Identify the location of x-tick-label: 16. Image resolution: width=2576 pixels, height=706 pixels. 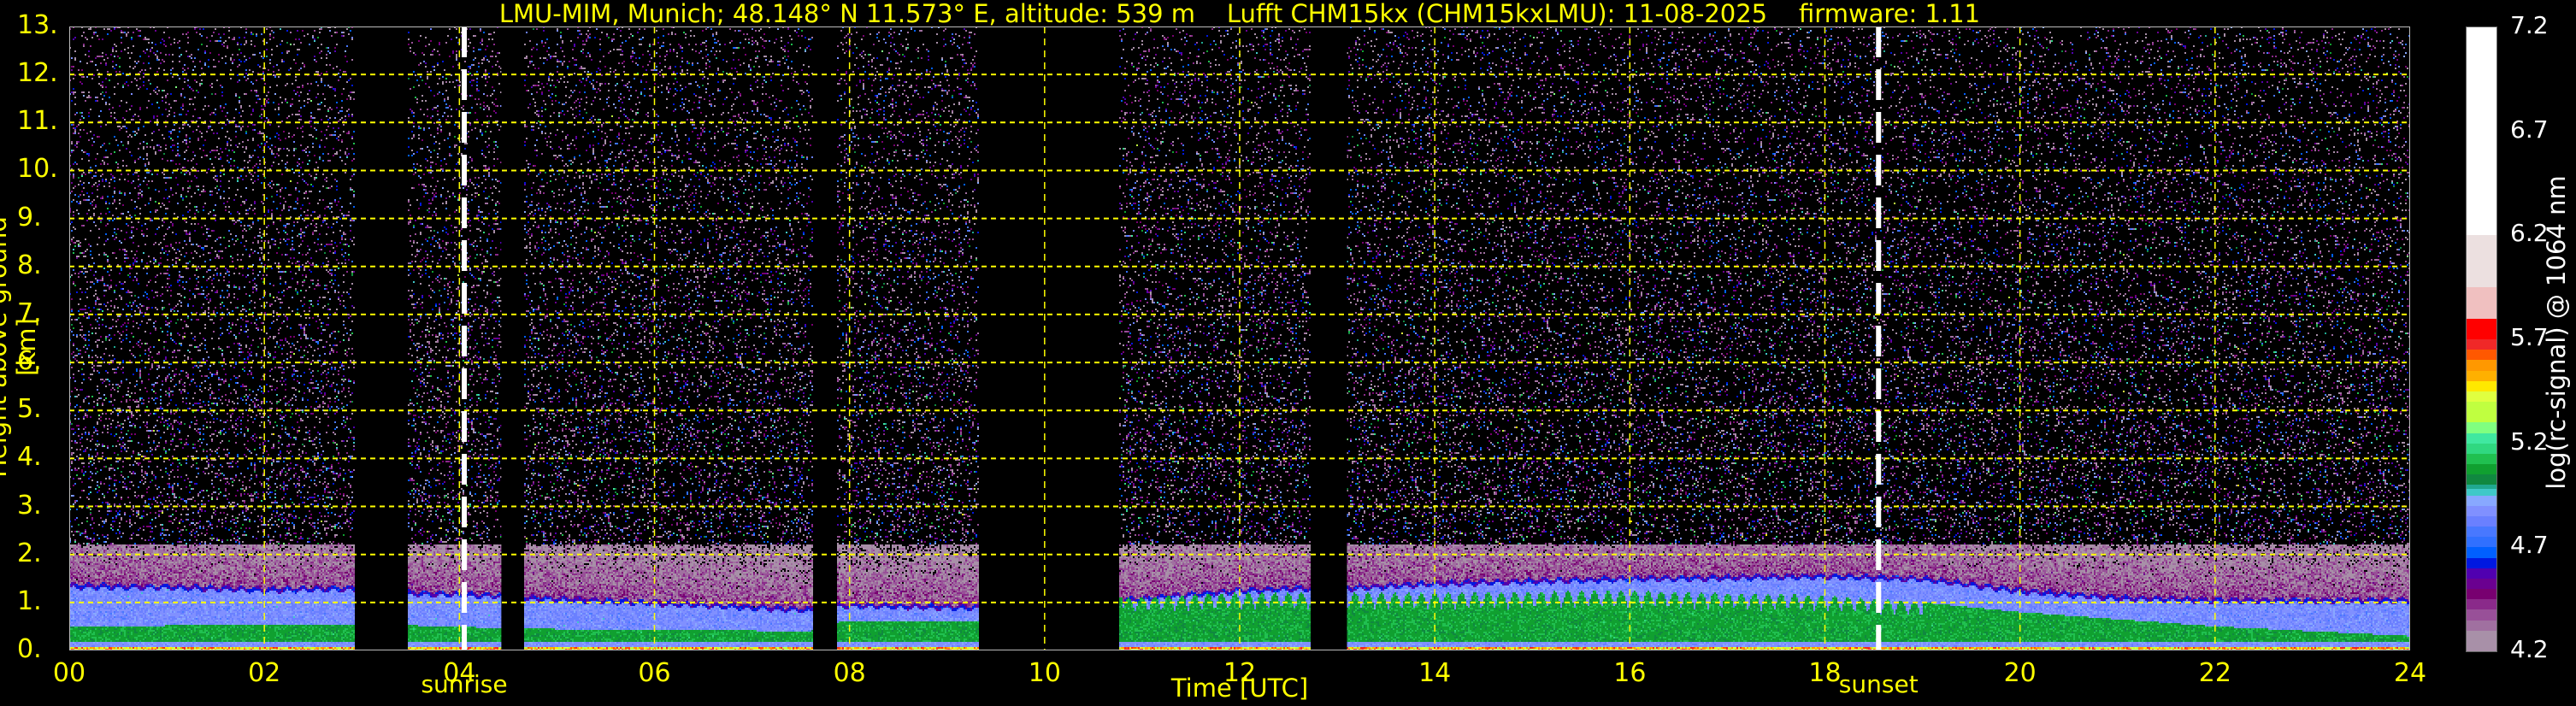
(1630, 673).